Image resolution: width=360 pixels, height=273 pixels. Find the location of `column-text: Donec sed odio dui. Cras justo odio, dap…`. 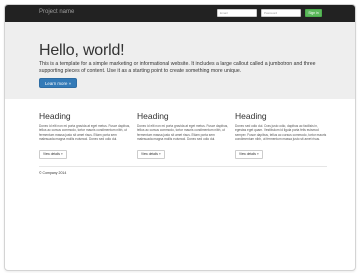

column-text: Donec sed odio dui. Cras justo odio, dap… is located at coordinates (281, 133).